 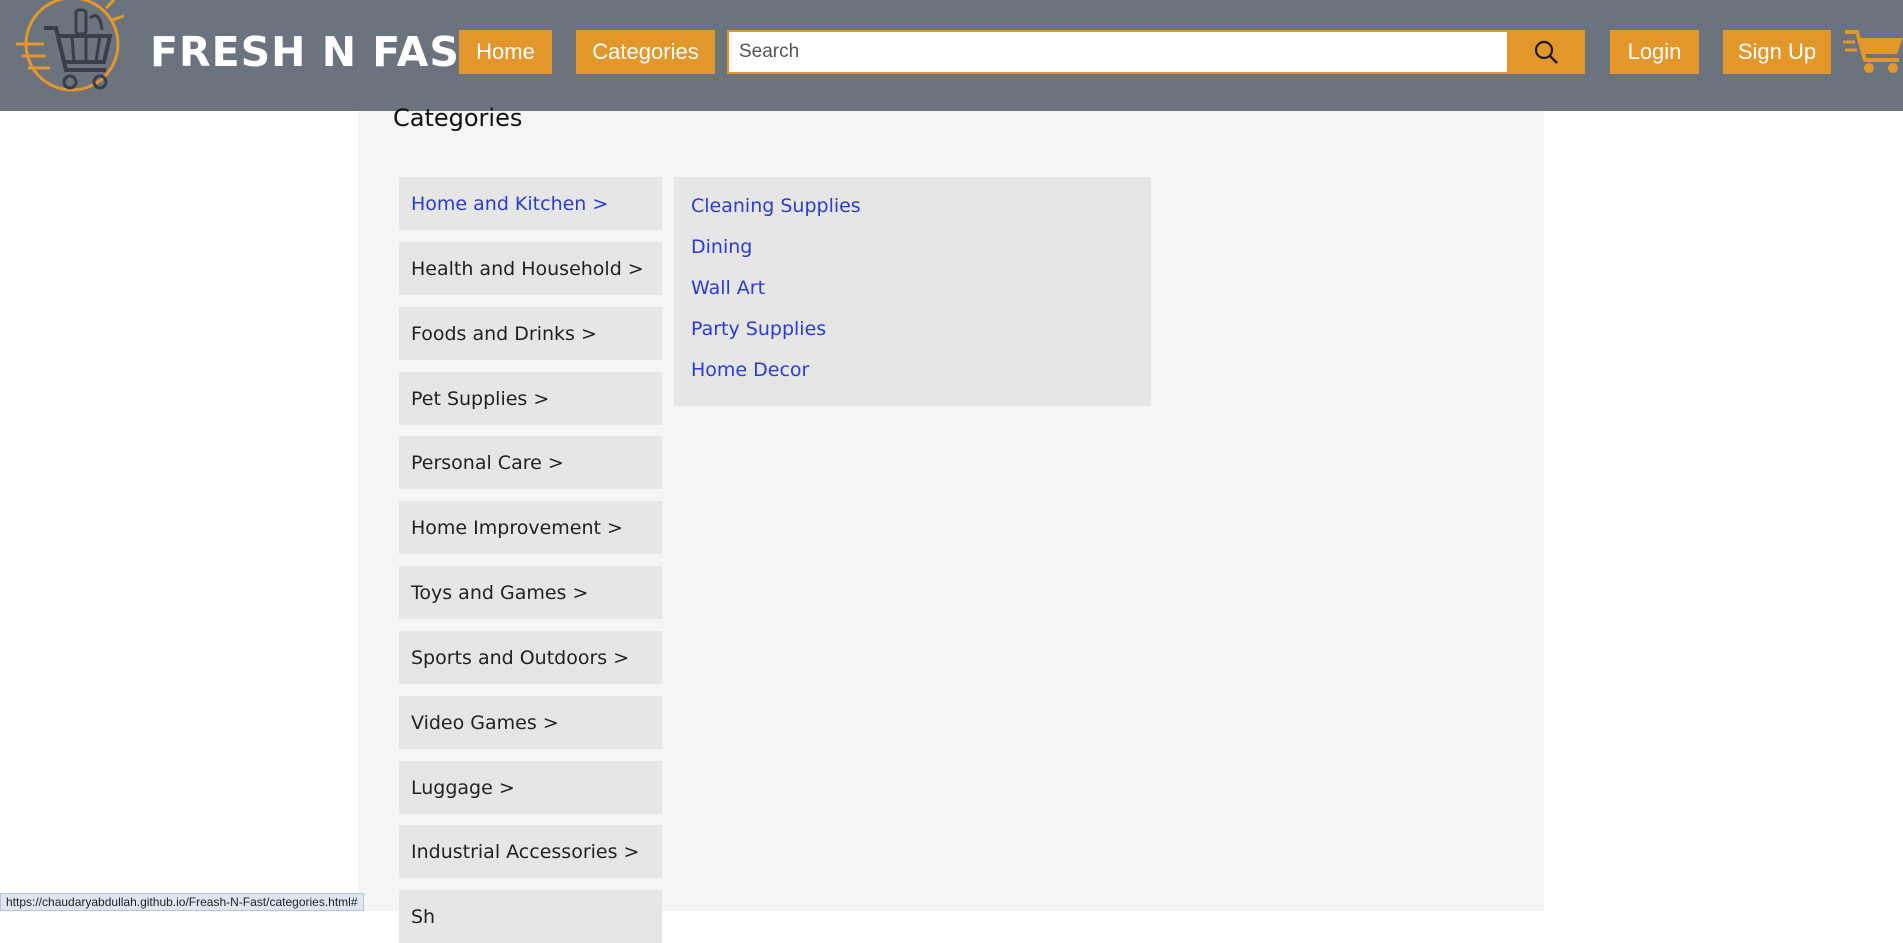 I want to click on category-item-video-games: Video Games >, so click(x=530, y=722).